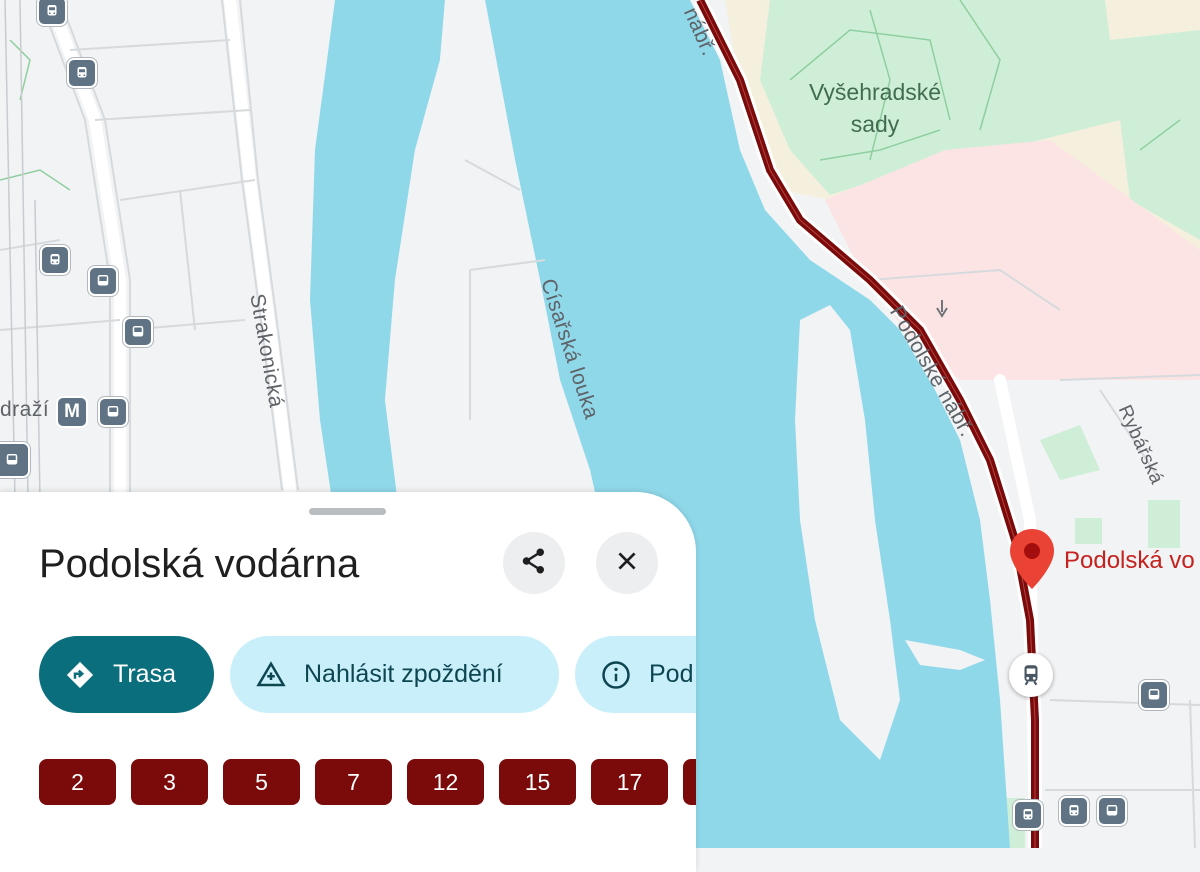 This screenshot has height=872, width=1200. What do you see at coordinates (80, 675) in the screenshot?
I see `directions-icon` at bounding box center [80, 675].